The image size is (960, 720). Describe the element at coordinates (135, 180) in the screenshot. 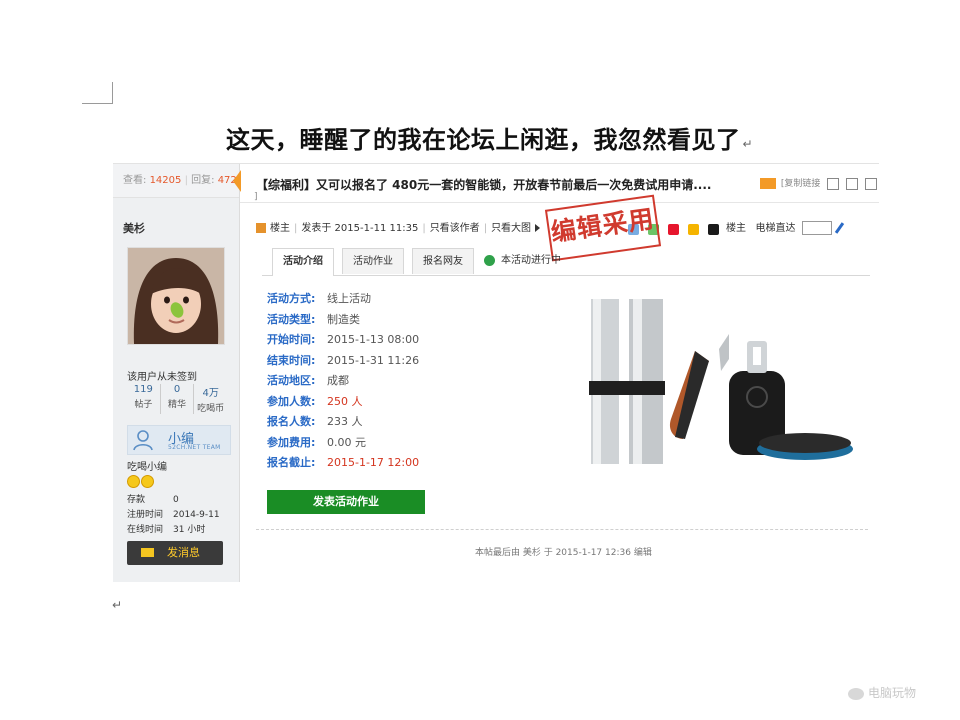

I see `views-label: 查看:` at that location.